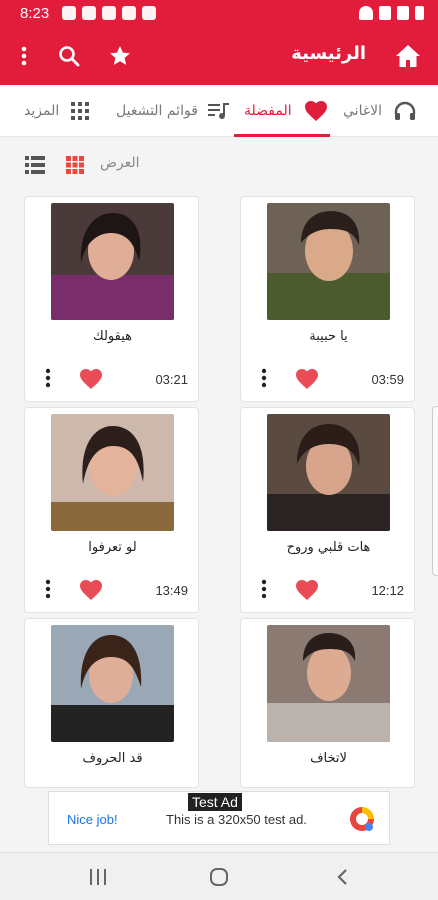 Image resolution: width=438 pixels, height=900 pixels. I want to click on search-button, so click(69, 56).